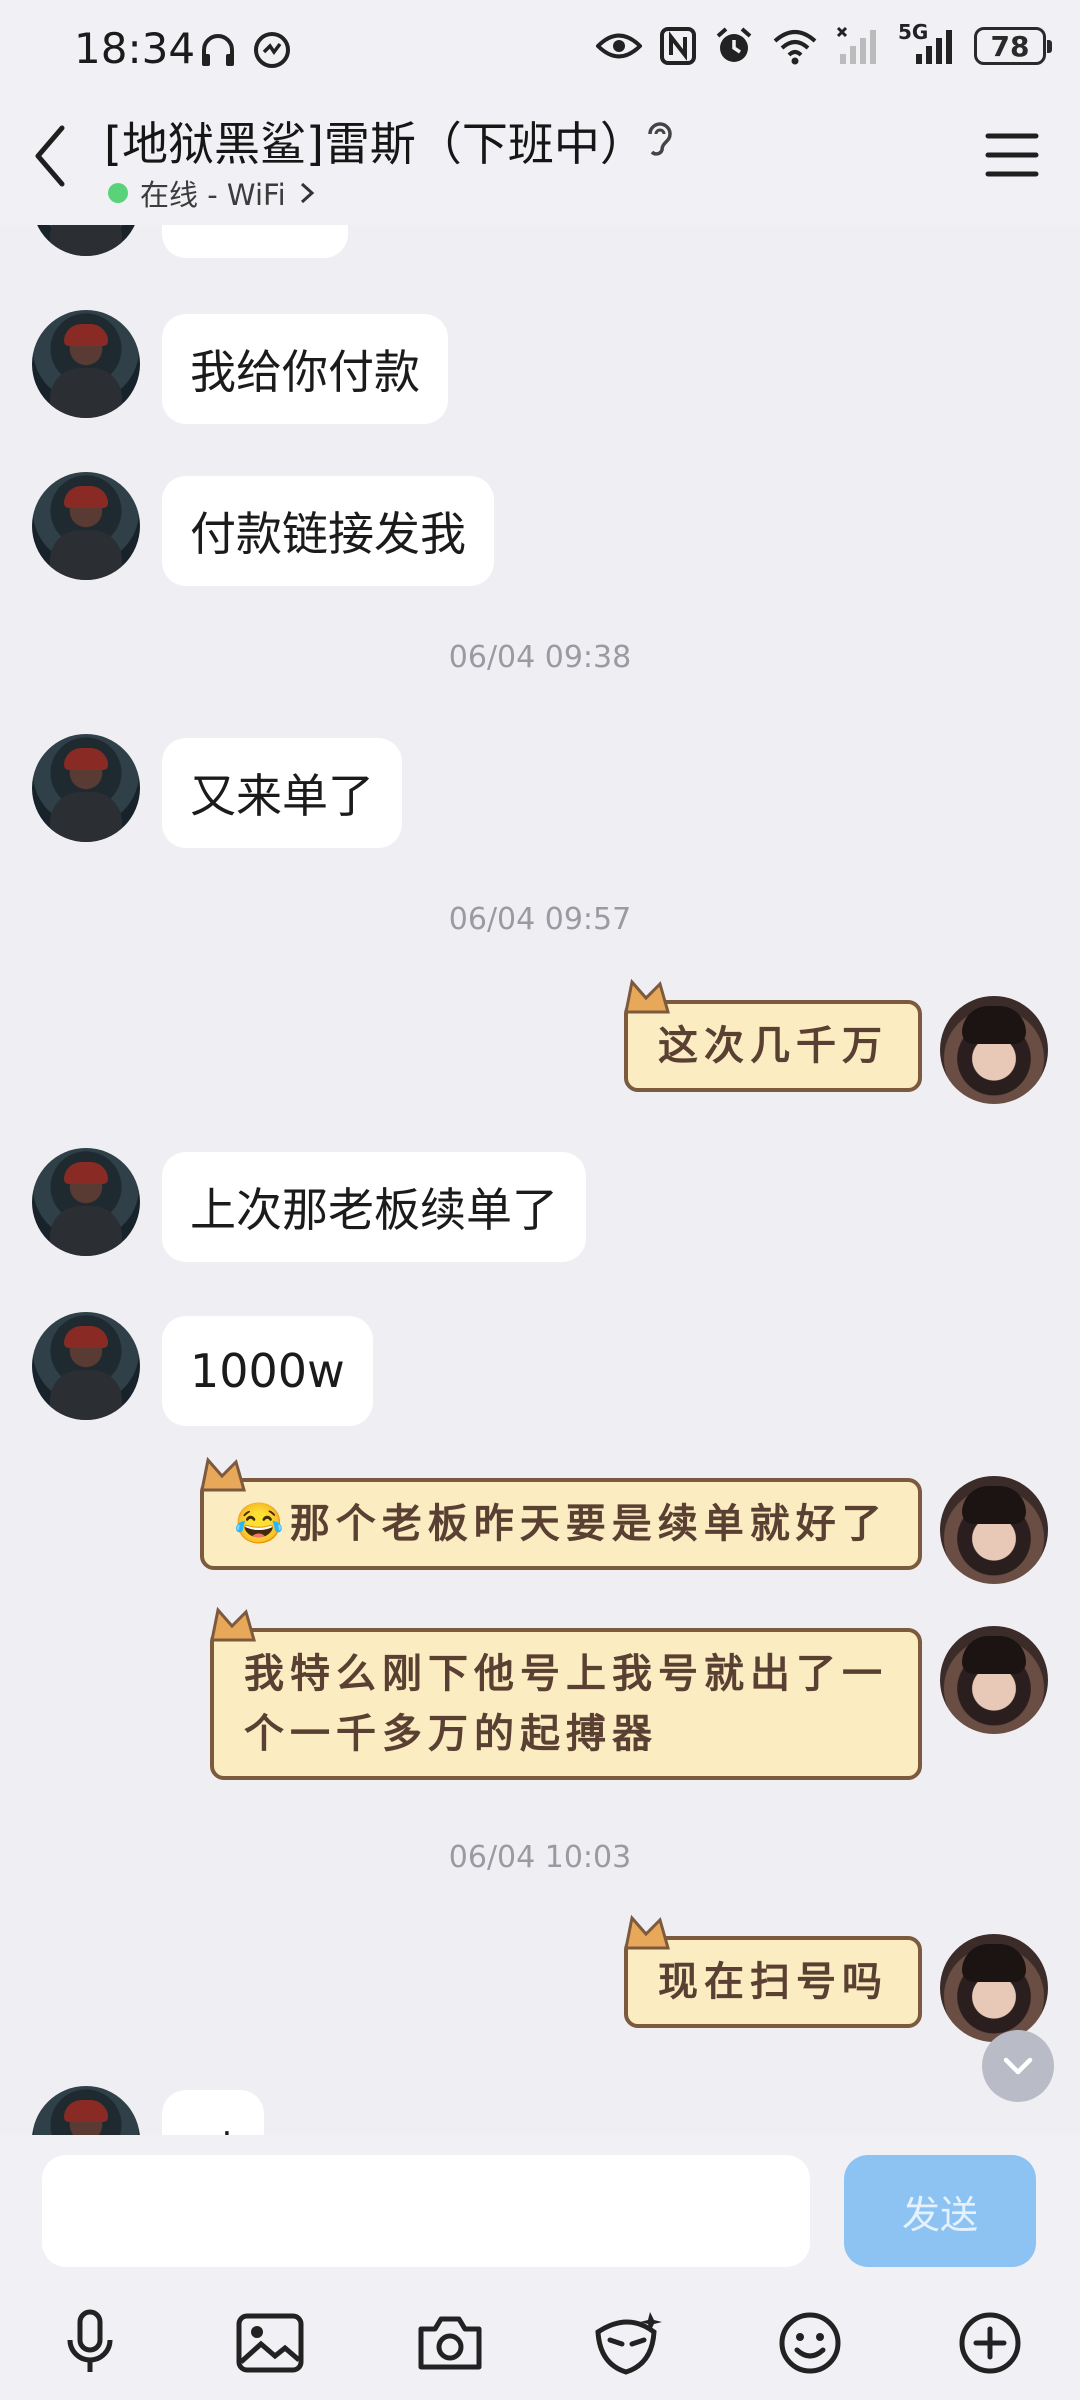 The height and width of the screenshot is (2400, 1080). What do you see at coordinates (135, 48) in the screenshot?
I see `status-time: 18:34` at bounding box center [135, 48].